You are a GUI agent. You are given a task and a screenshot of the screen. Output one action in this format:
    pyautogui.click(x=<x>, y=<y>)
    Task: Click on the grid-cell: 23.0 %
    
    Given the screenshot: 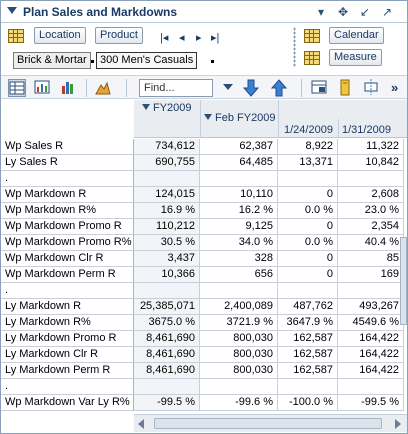 What is the action you would take?
    pyautogui.click(x=371, y=211)
    